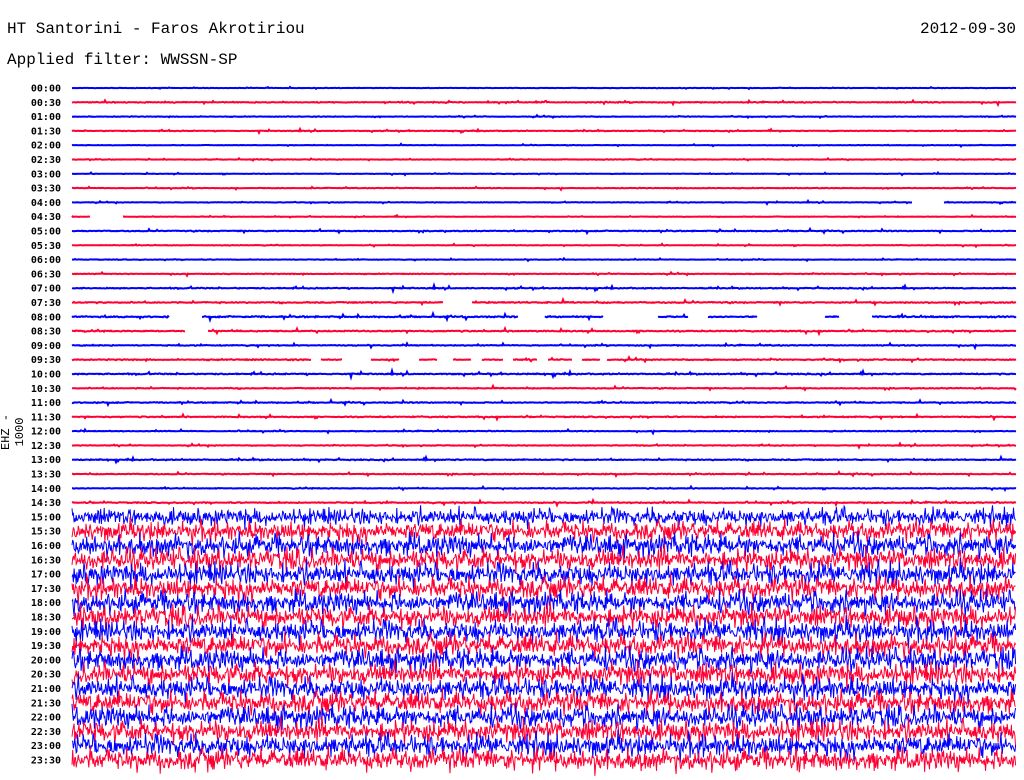 The height and width of the screenshot is (780, 1024). What do you see at coordinates (46, 732) in the screenshot?
I see `time-tick-label: 22:30` at bounding box center [46, 732].